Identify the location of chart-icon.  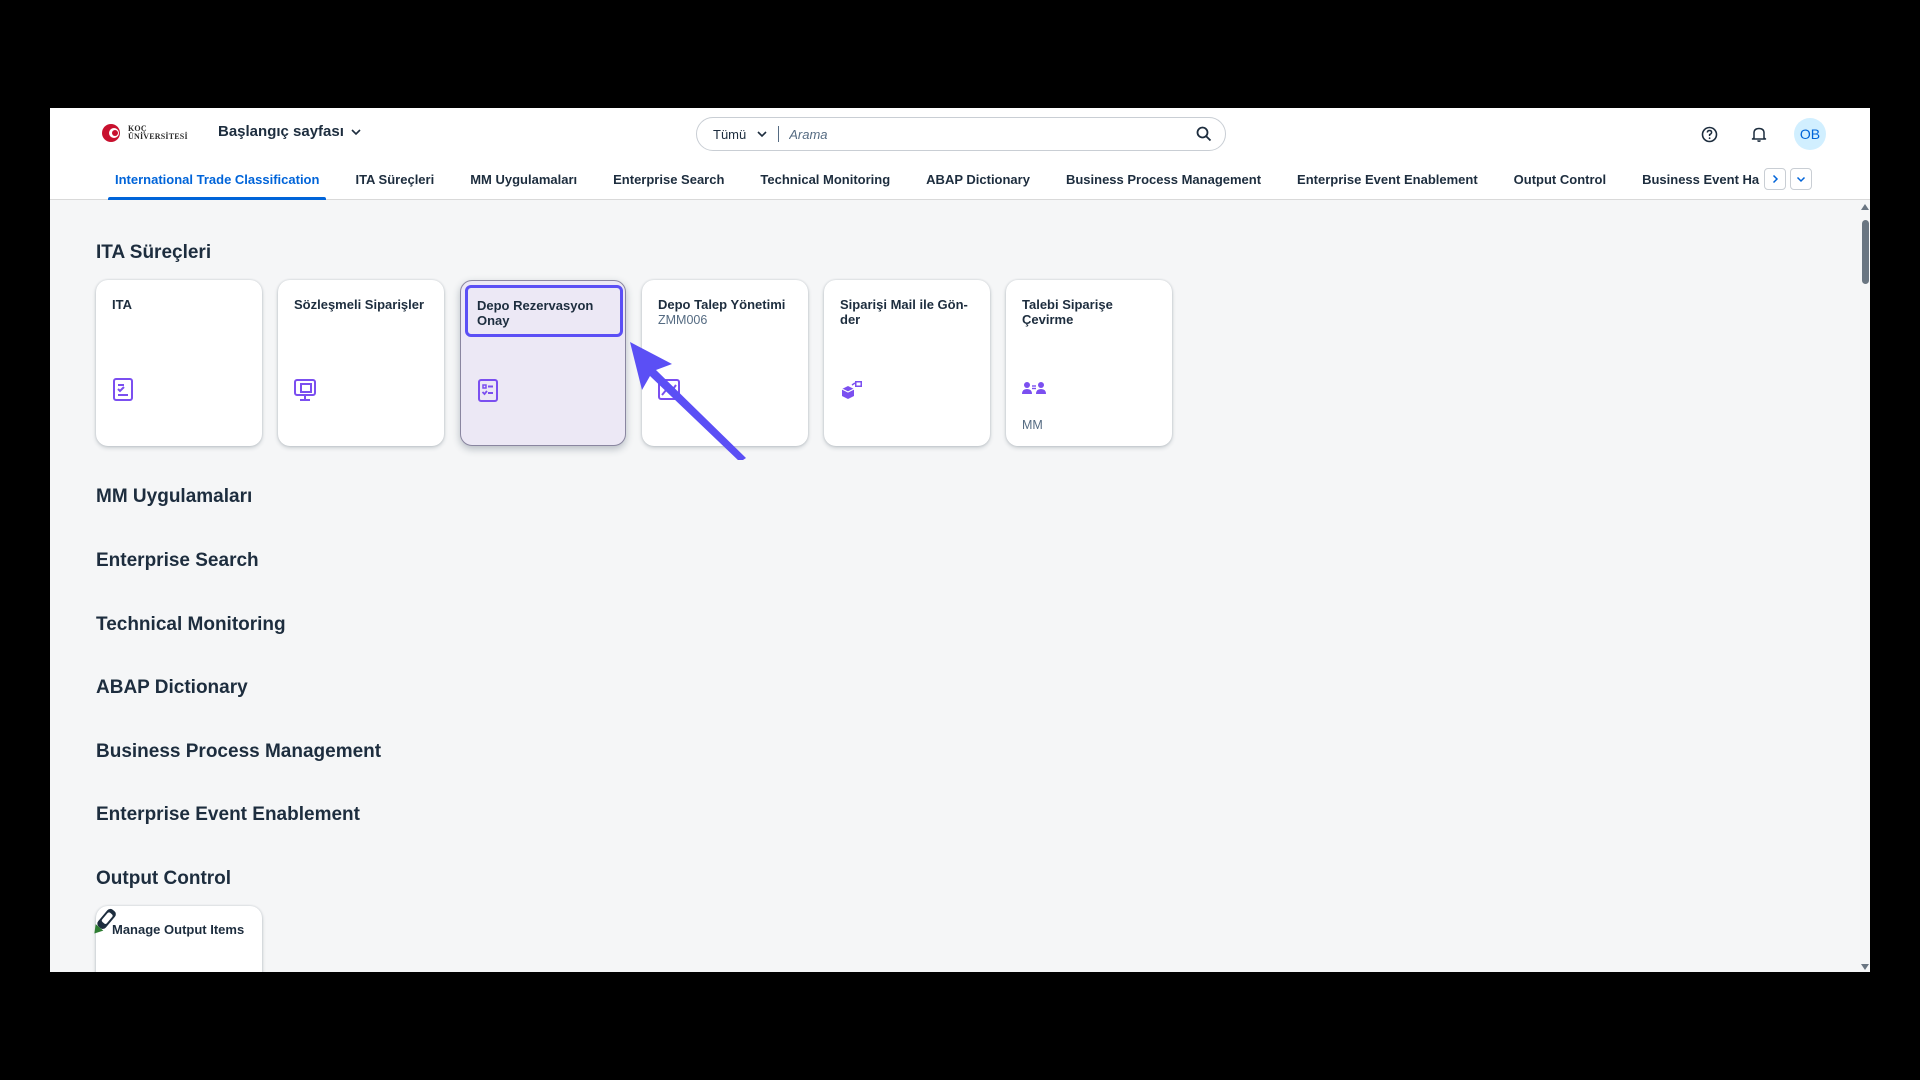
(669, 389).